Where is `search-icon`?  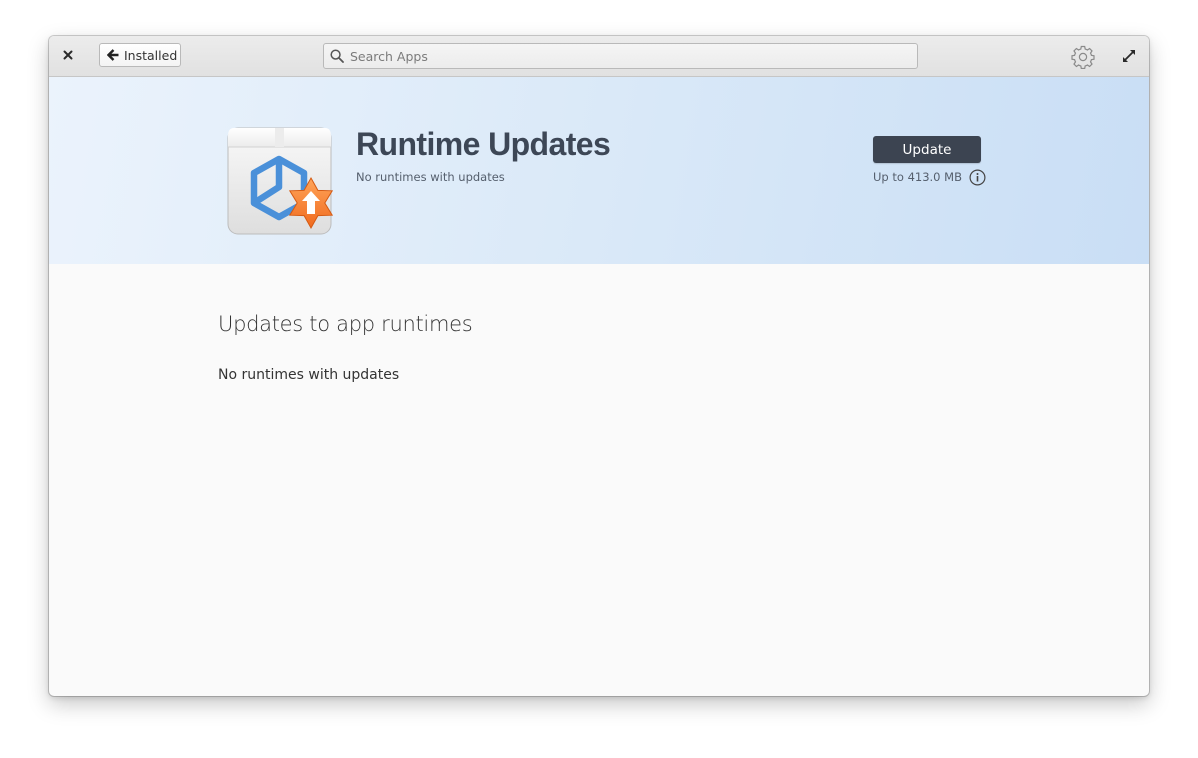 search-icon is located at coordinates (337, 56).